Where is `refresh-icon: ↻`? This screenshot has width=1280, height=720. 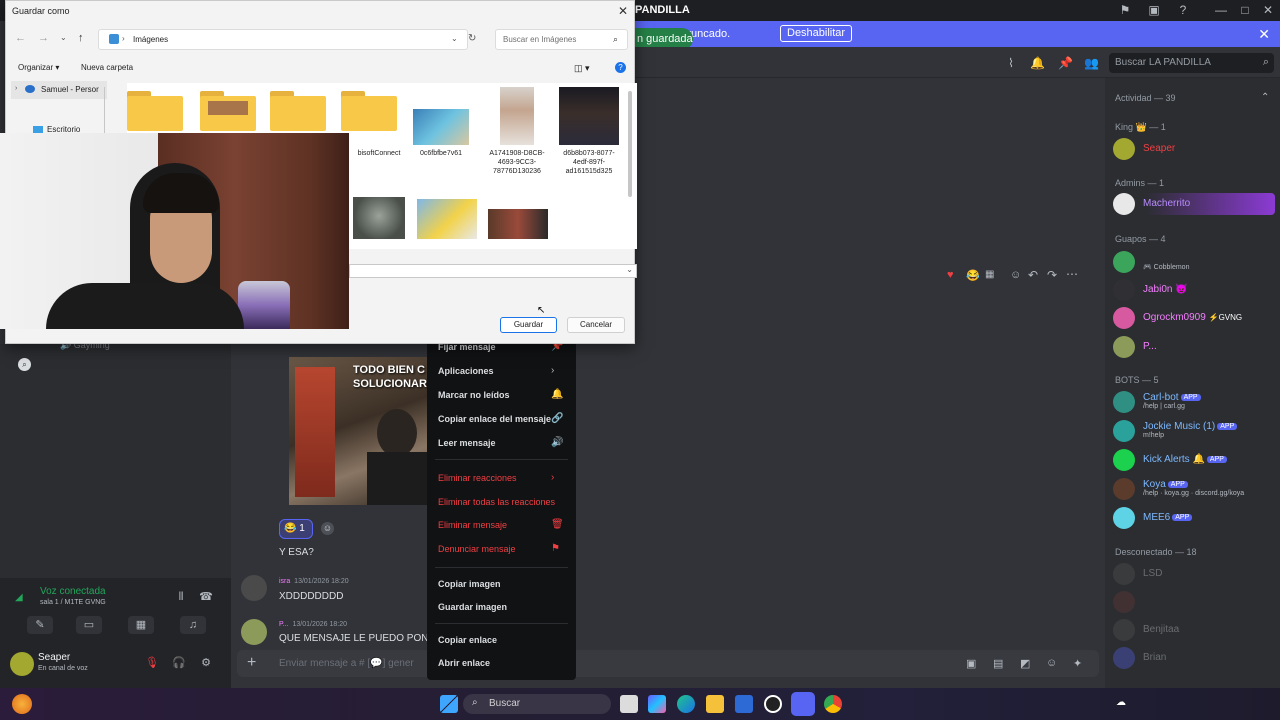
refresh-icon: ↻ is located at coordinates (472, 38).